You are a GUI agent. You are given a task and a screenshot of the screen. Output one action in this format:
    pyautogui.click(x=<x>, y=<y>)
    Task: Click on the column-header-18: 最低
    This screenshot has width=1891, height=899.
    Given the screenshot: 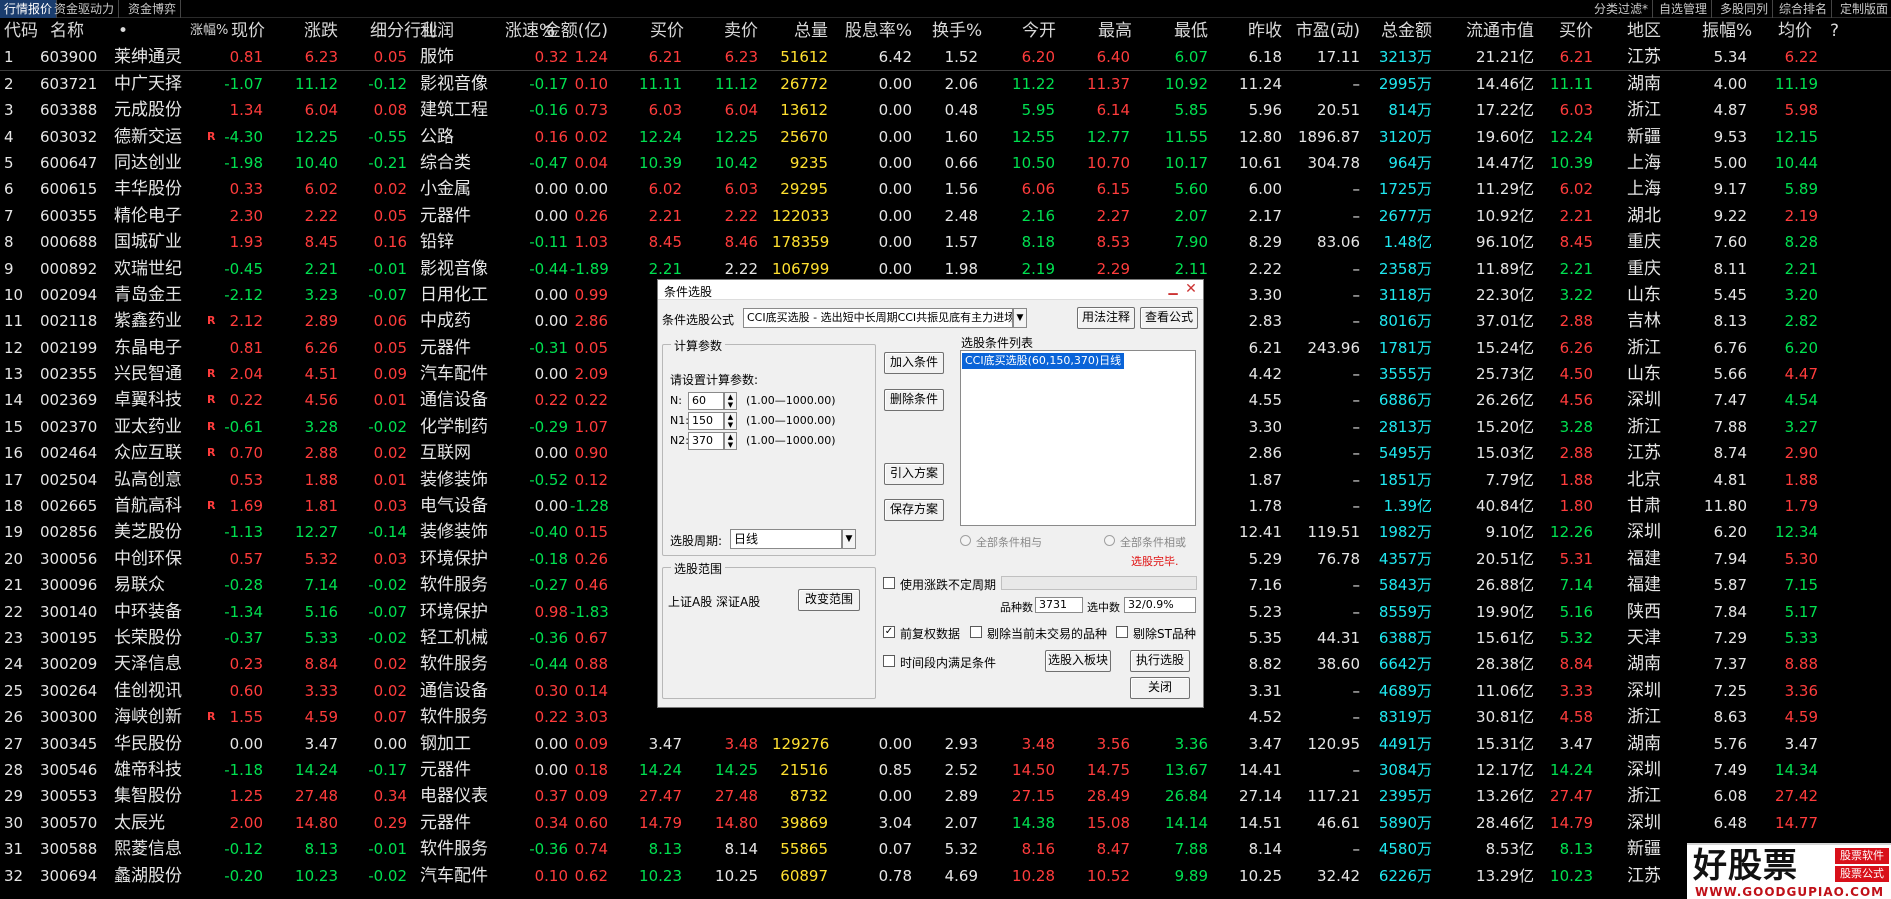 What is the action you would take?
    pyautogui.click(x=1190, y=31)
    